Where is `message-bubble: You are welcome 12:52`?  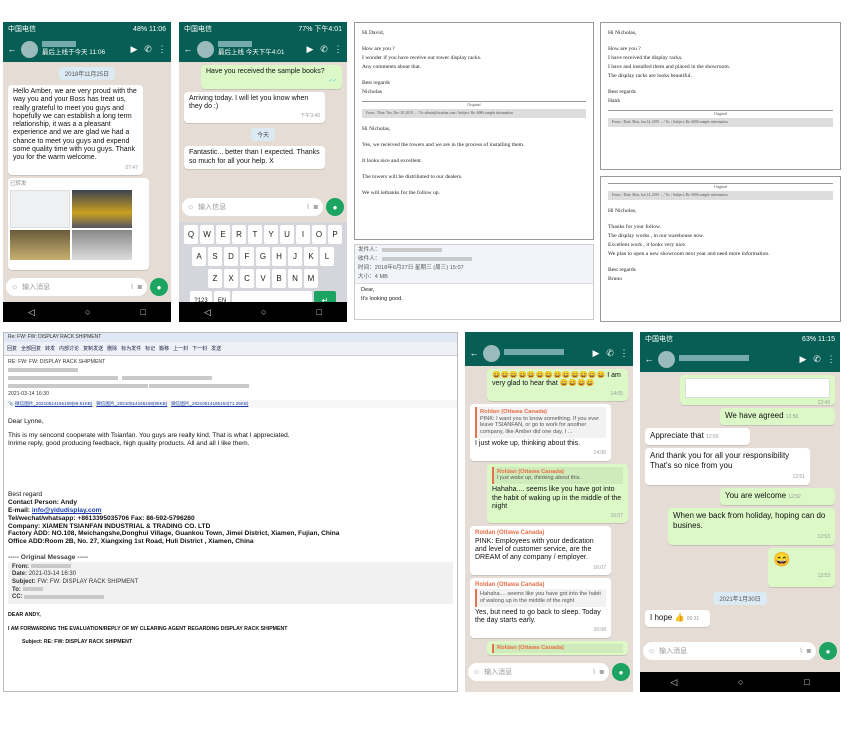
message-bubble: You are welcome 12:52 is located at coordinates (777, 496).